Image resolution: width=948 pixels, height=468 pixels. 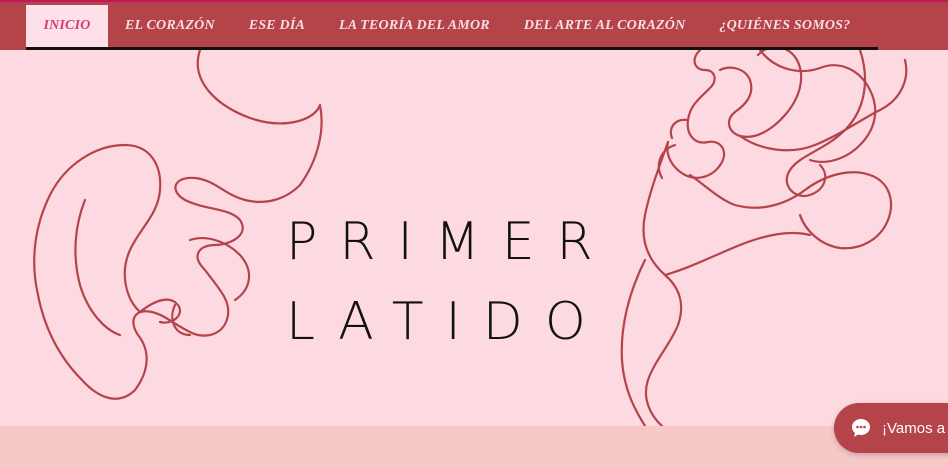 I want to click on hero-title-line-1: PRIMER, so click(x=450, y=242).